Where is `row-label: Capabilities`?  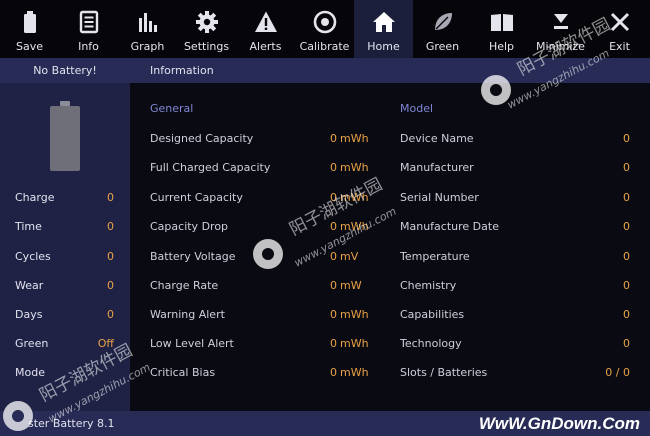 row-label: Capabilities is located at coordinates (432, 314).